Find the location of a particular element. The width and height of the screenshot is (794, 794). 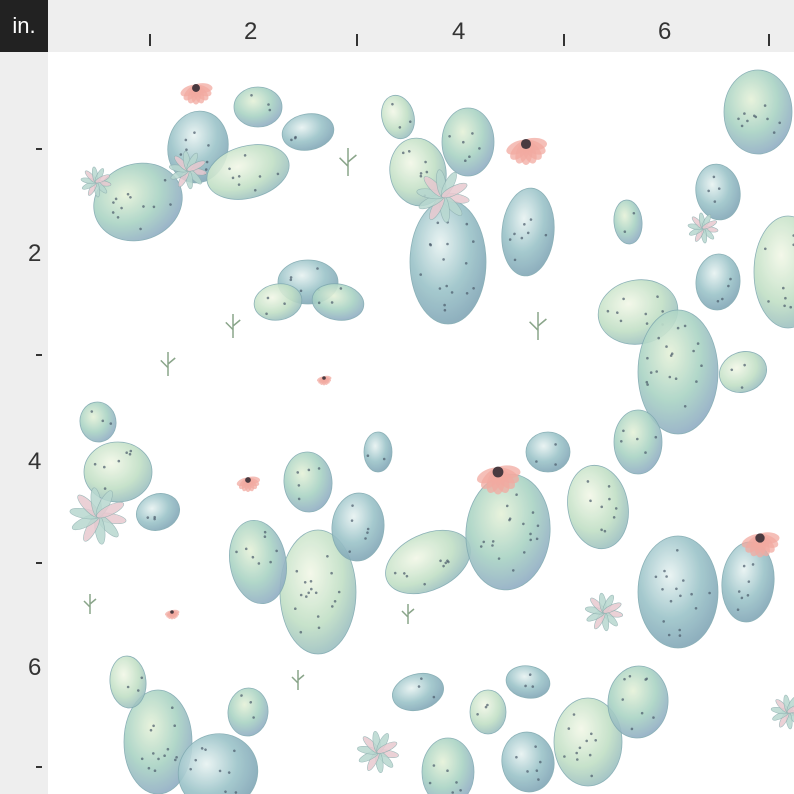

top-ruler-label-6: 6 is located at coordinates (665, 31).